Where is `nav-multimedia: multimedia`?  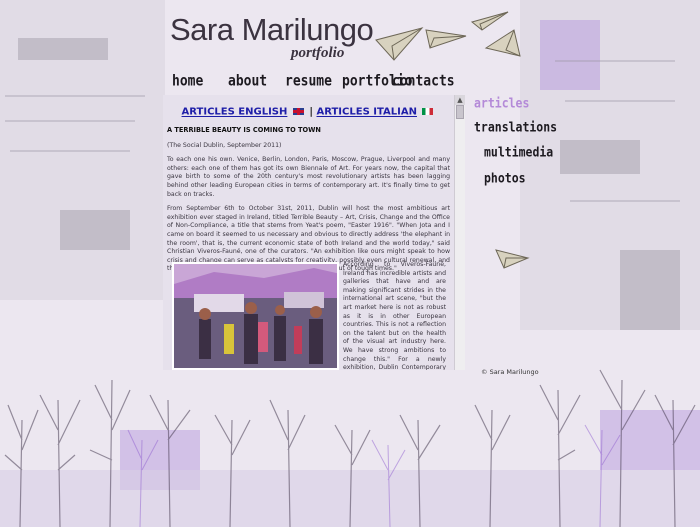
nav-multimedia: multimedia is located at coordinates (518, 152).